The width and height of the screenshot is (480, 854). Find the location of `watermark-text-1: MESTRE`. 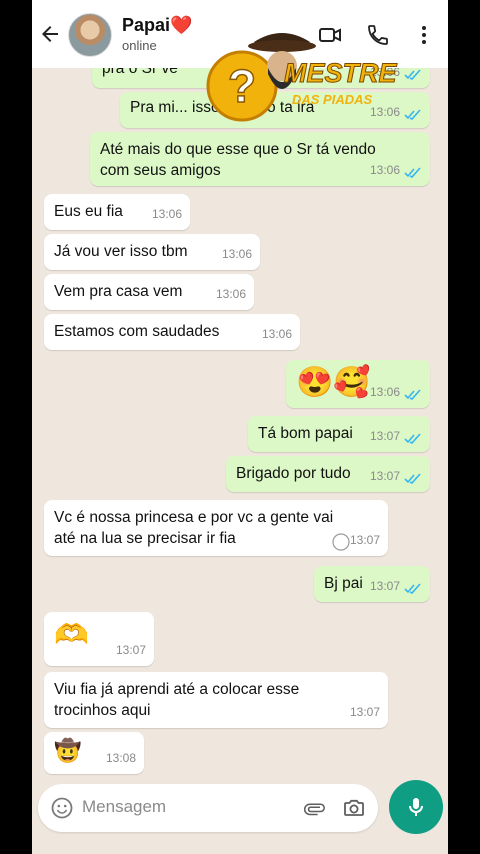

watermark-text-1: MESTRE is located at coordinates (341, 73).